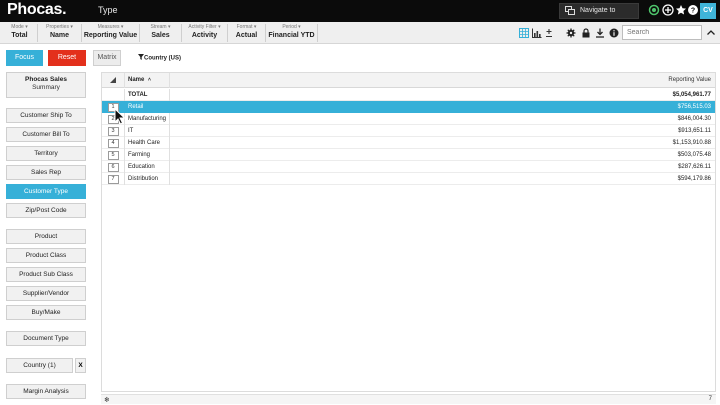 The image size is (720, 405). I want to click on reset-button: Reset, so click(67, 58).